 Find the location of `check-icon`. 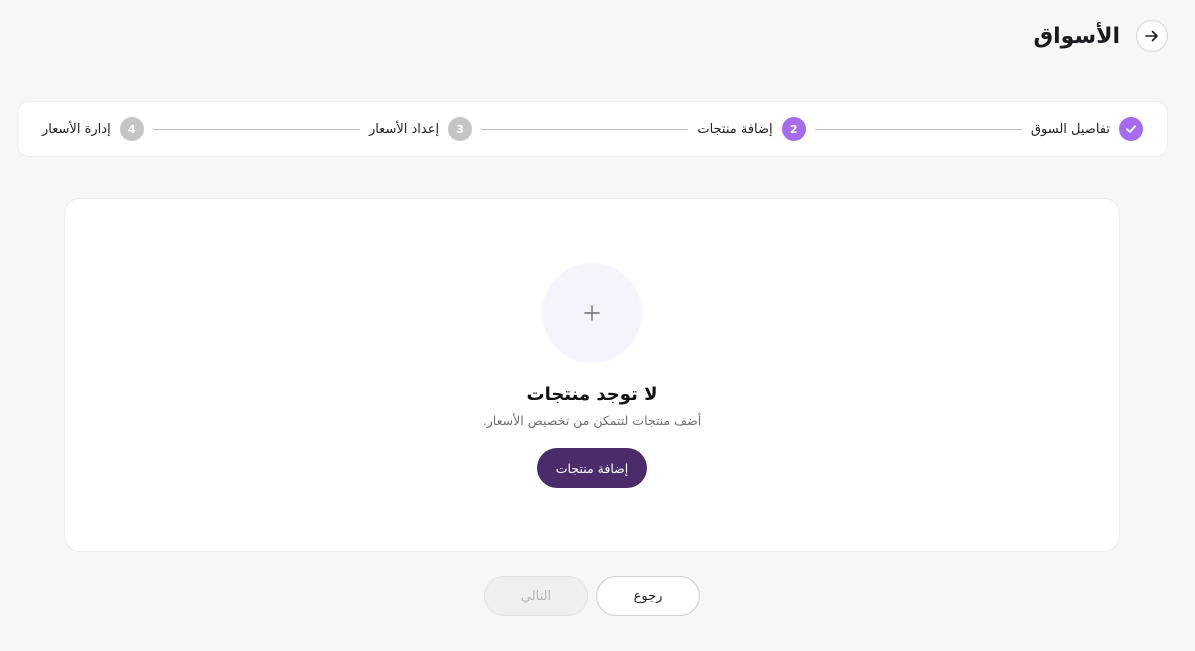

check-icon is located at coordinates (1131, 129).